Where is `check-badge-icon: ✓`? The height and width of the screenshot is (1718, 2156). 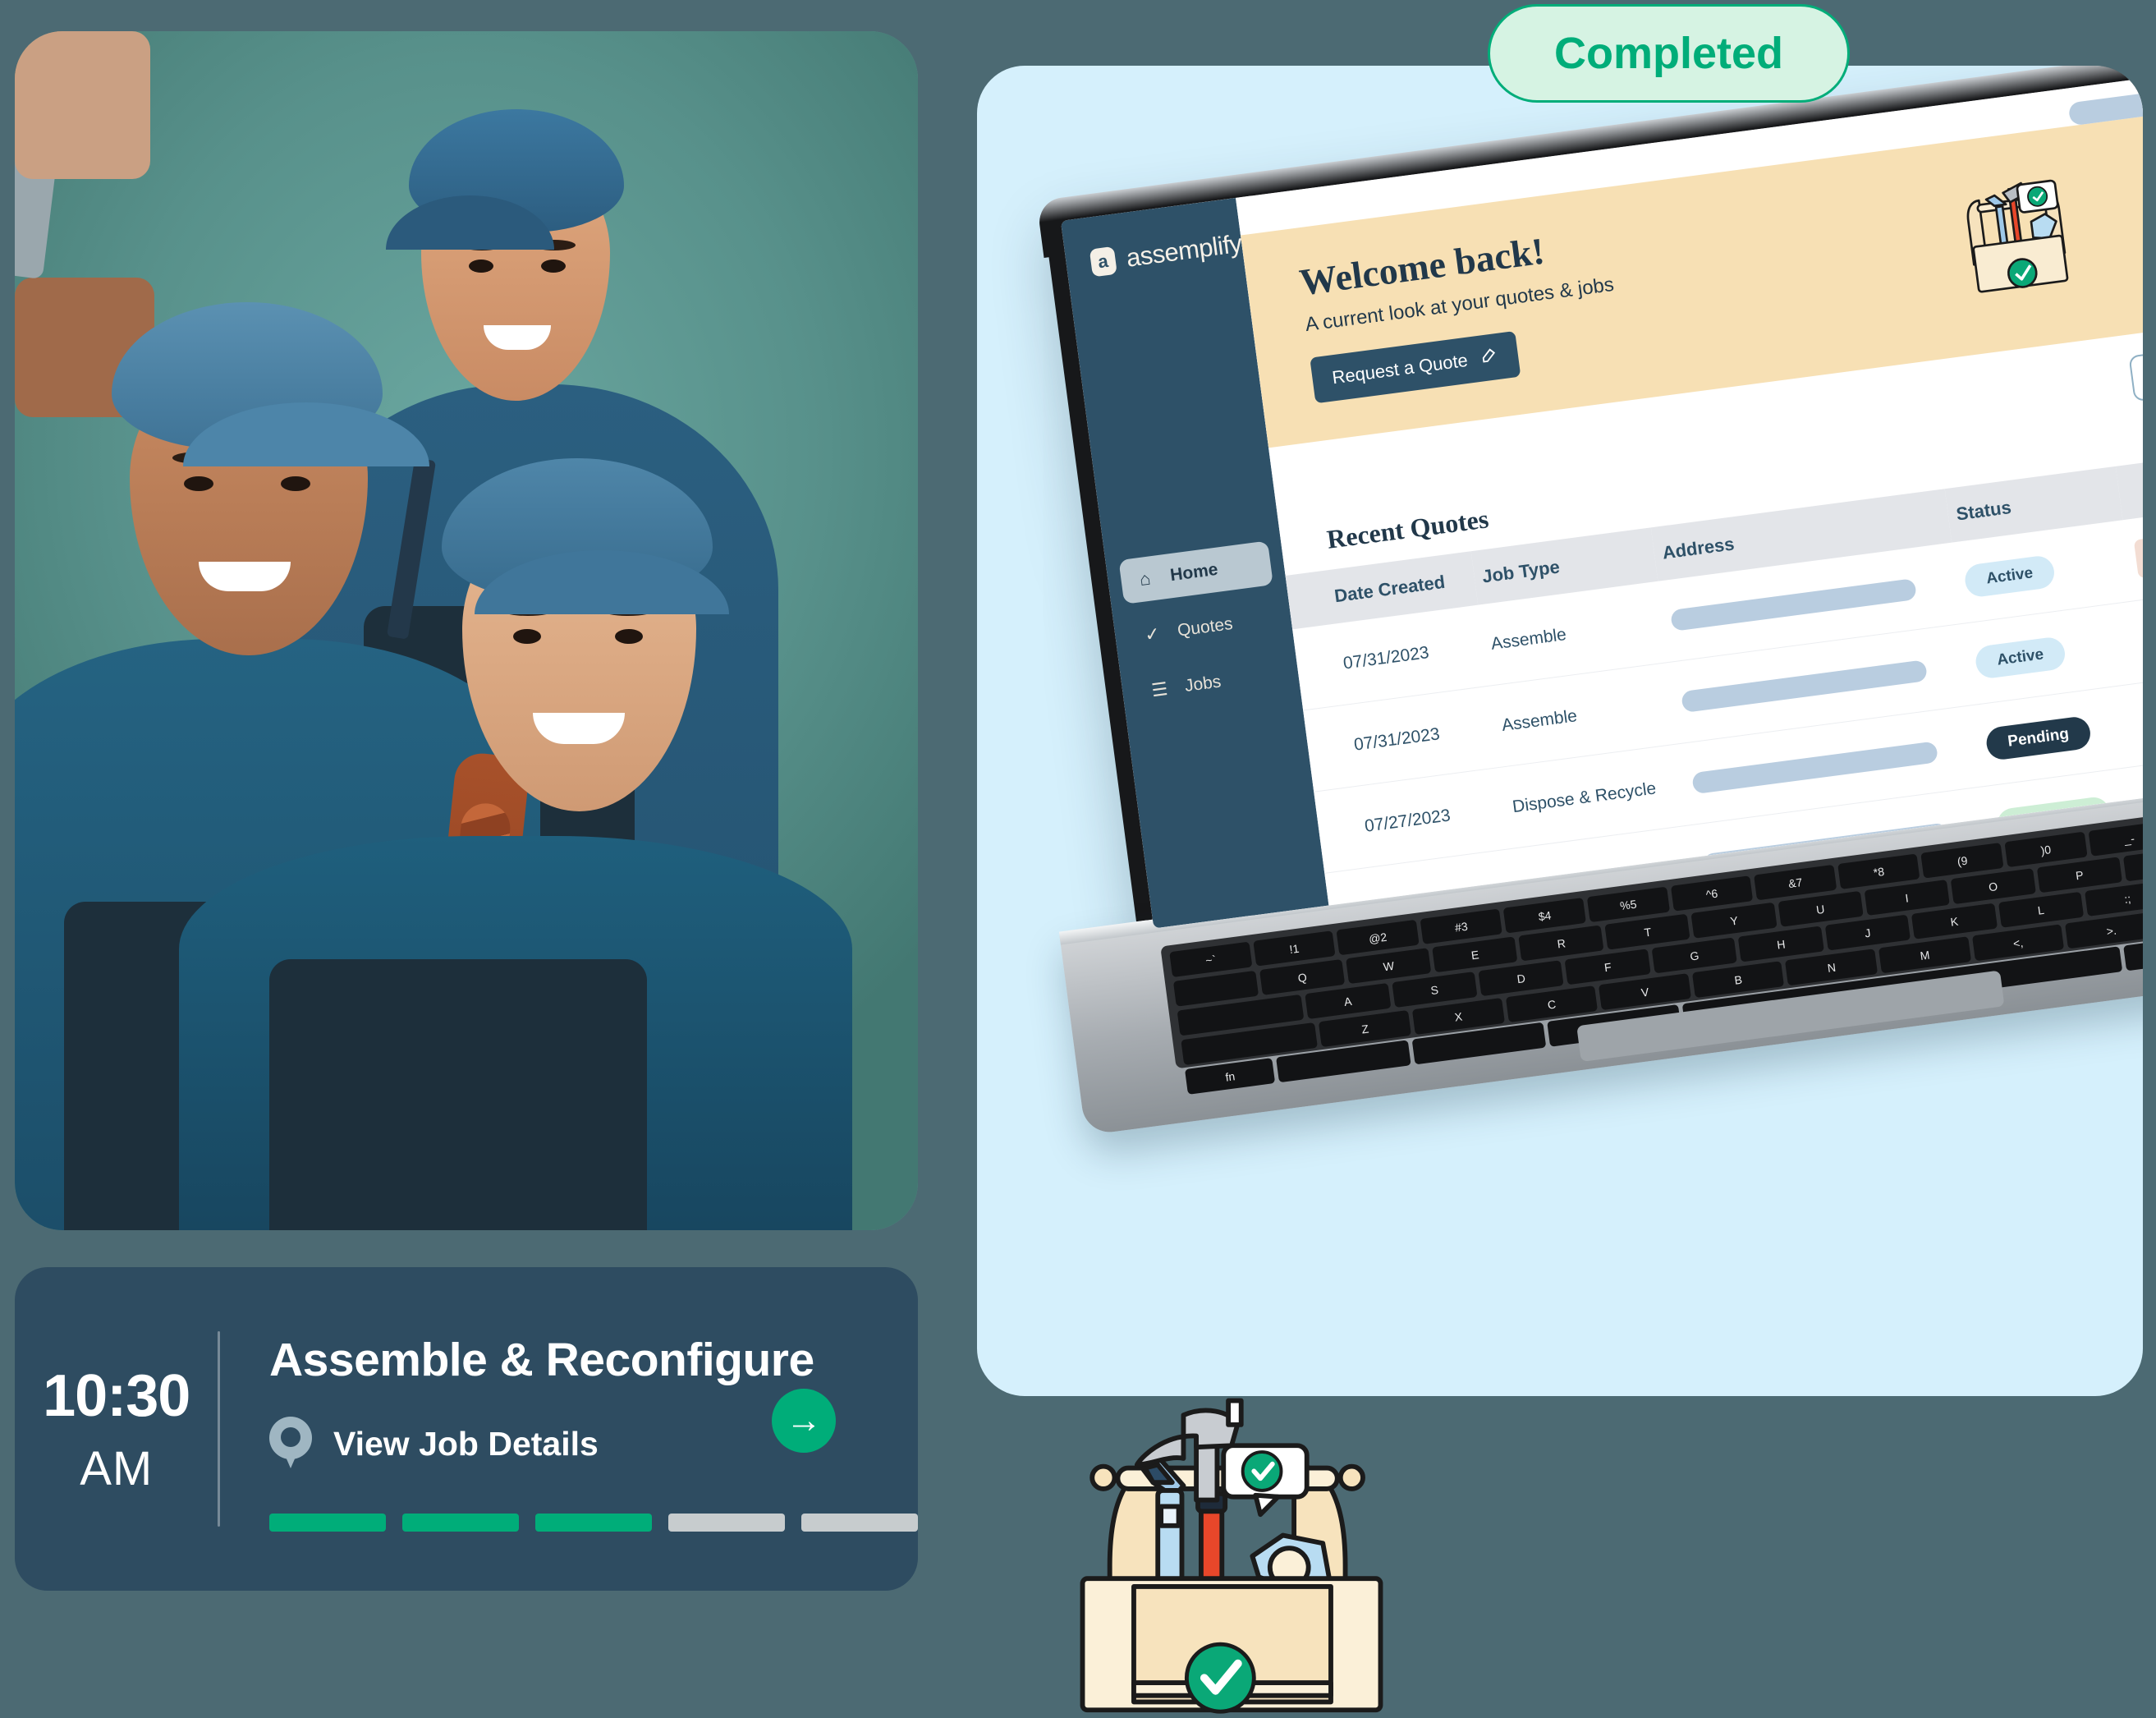
check-badge-icon: ✓ is located at coordinates (1152, 633).